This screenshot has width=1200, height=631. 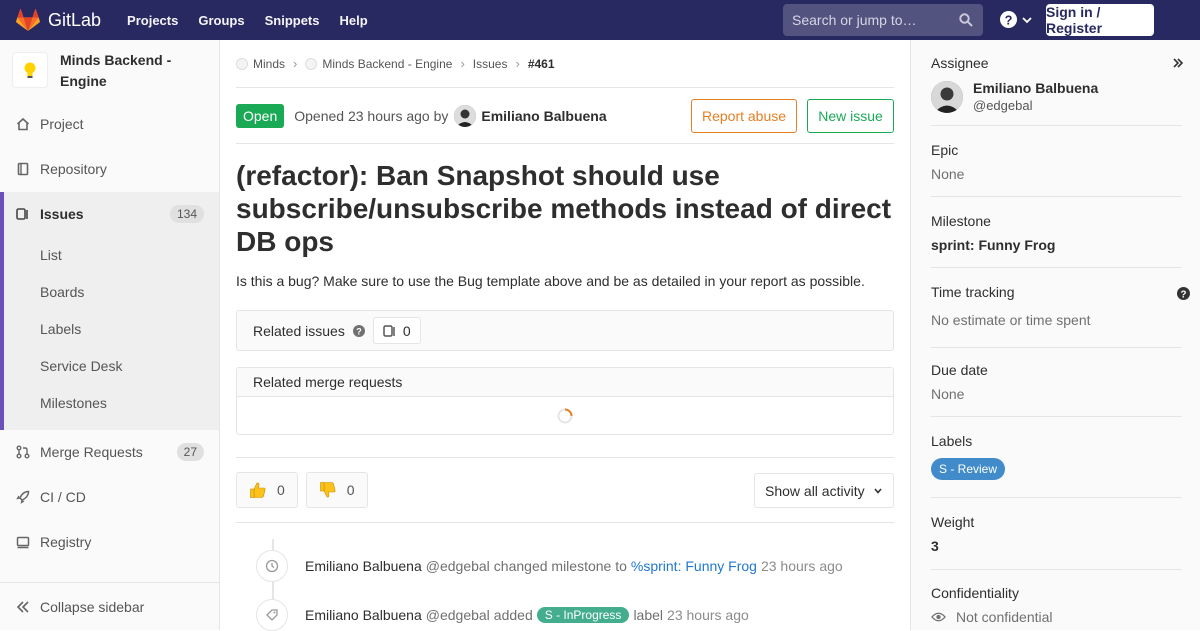 I want to click on sidebar-item-repository: Repository, so click(x=109, y=169).